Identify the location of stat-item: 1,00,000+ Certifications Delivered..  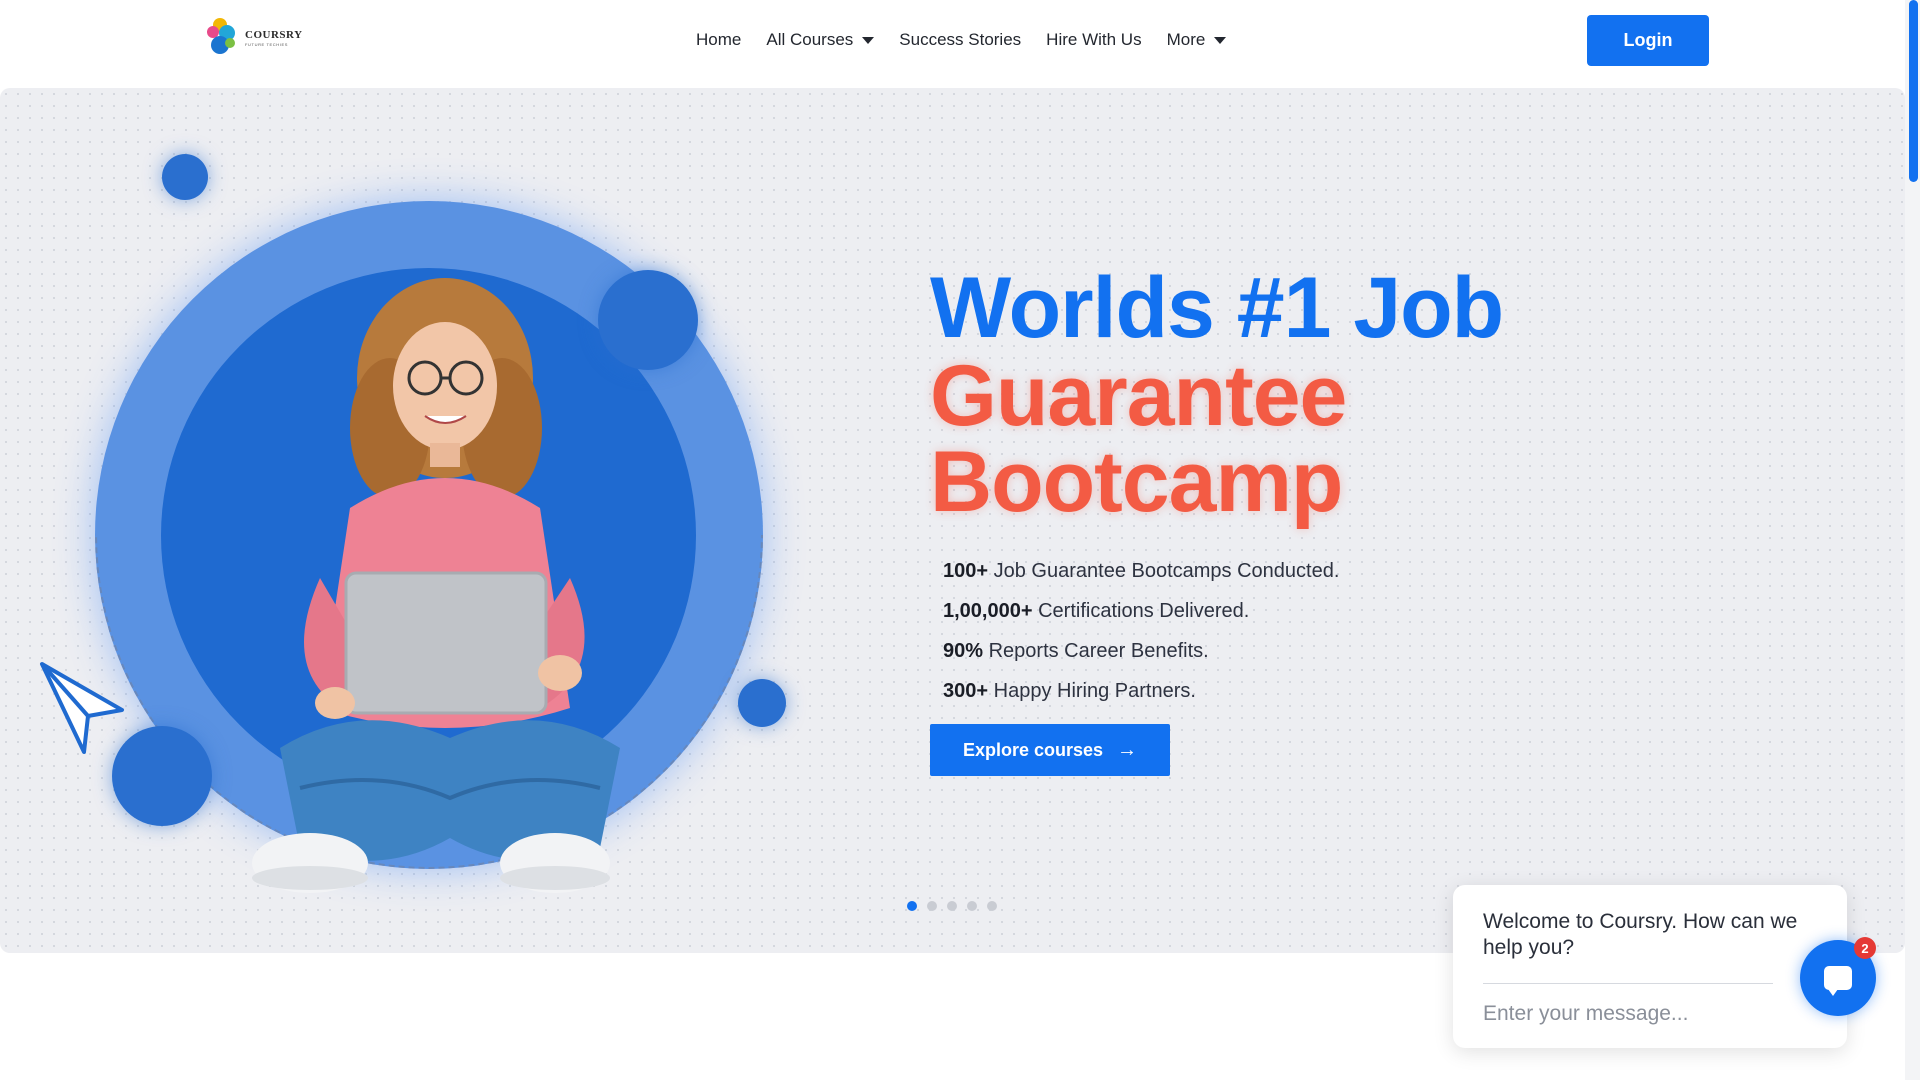
(1223, 611).